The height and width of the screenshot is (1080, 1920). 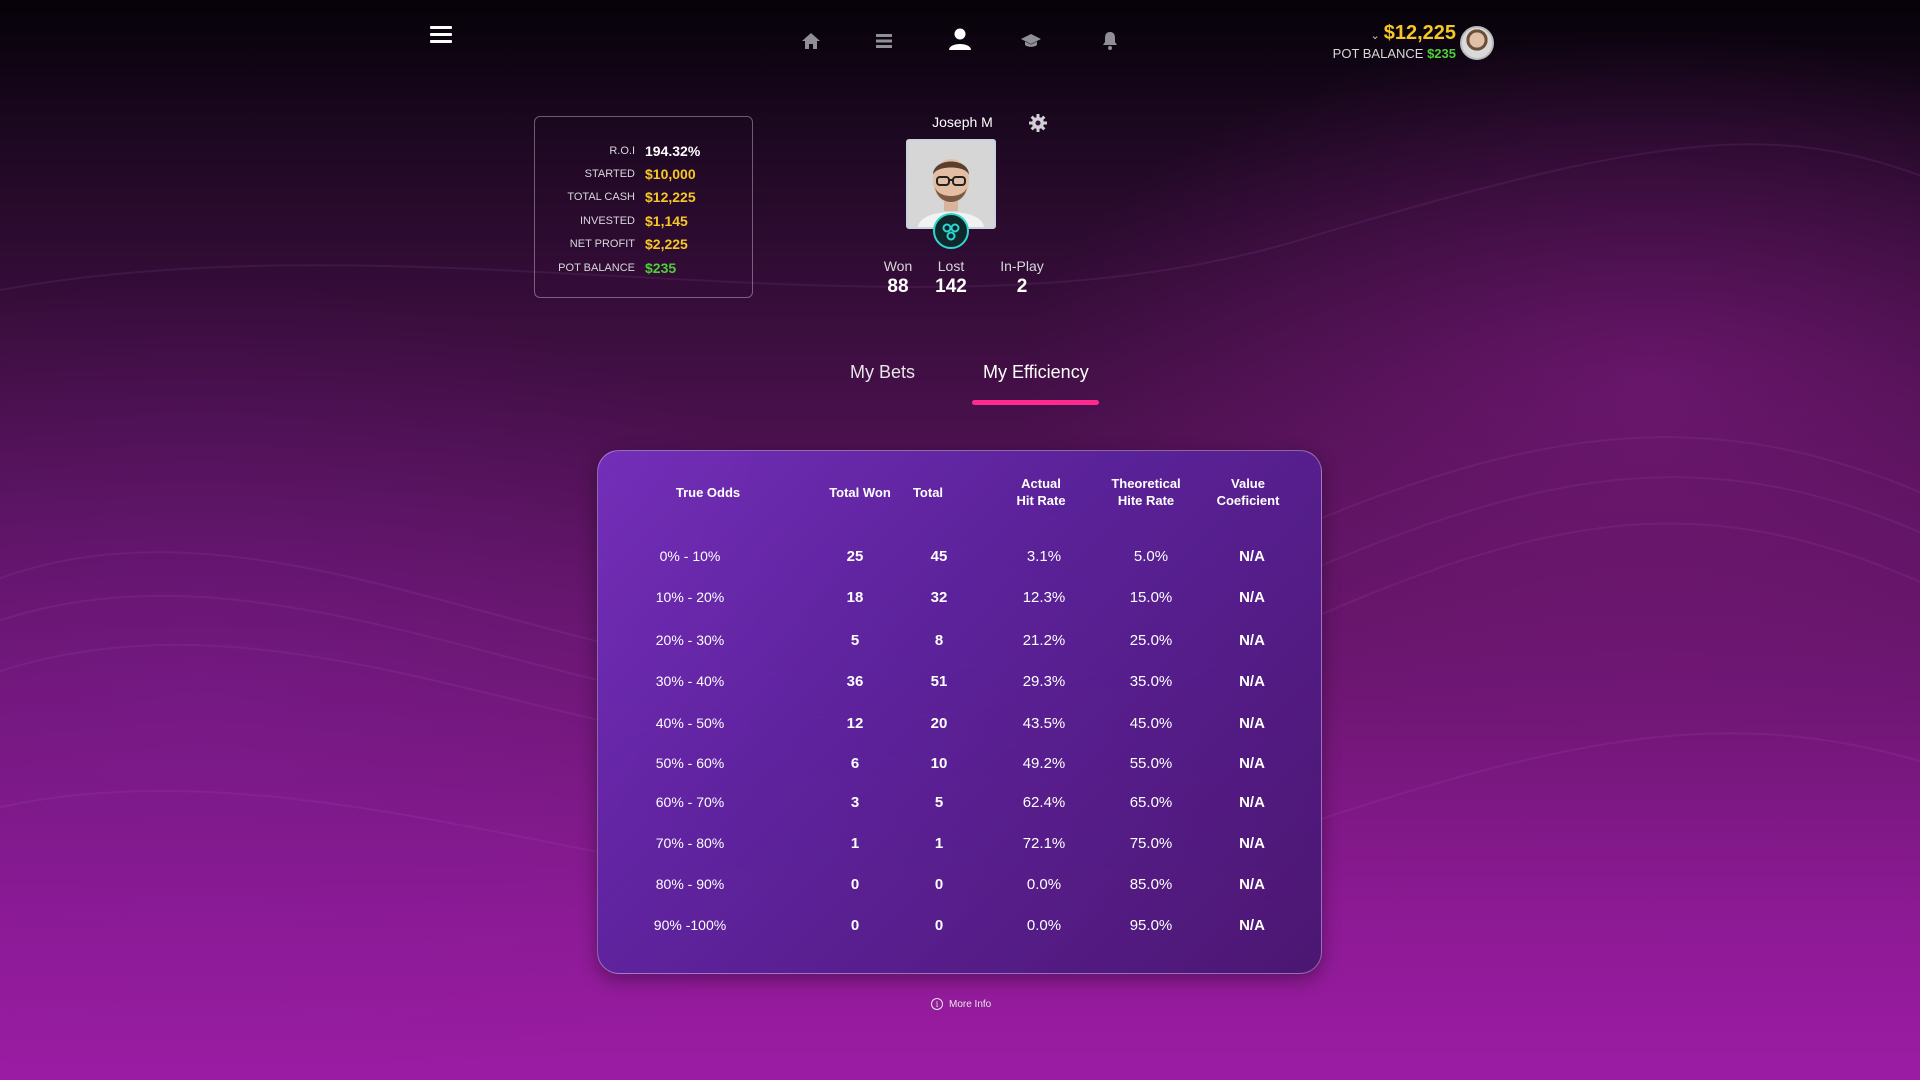 I want to click on top-bar: ⌄ $12,225 POT BALANCE $235, so click(x=960, y=40).